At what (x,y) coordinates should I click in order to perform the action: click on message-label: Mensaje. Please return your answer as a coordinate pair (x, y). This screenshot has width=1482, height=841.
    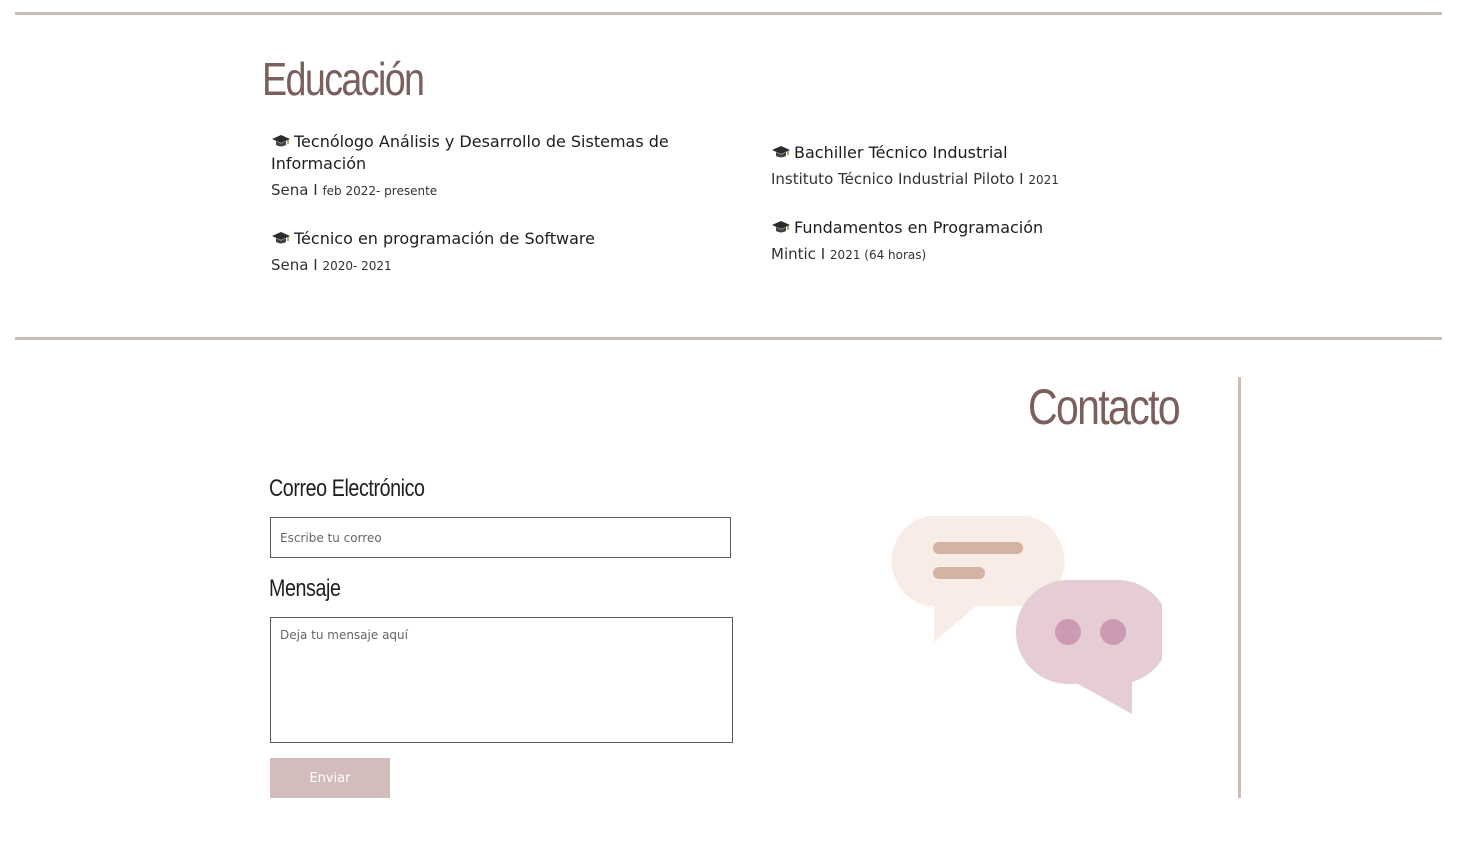
    Looking at the image, I should click on (305, 588).